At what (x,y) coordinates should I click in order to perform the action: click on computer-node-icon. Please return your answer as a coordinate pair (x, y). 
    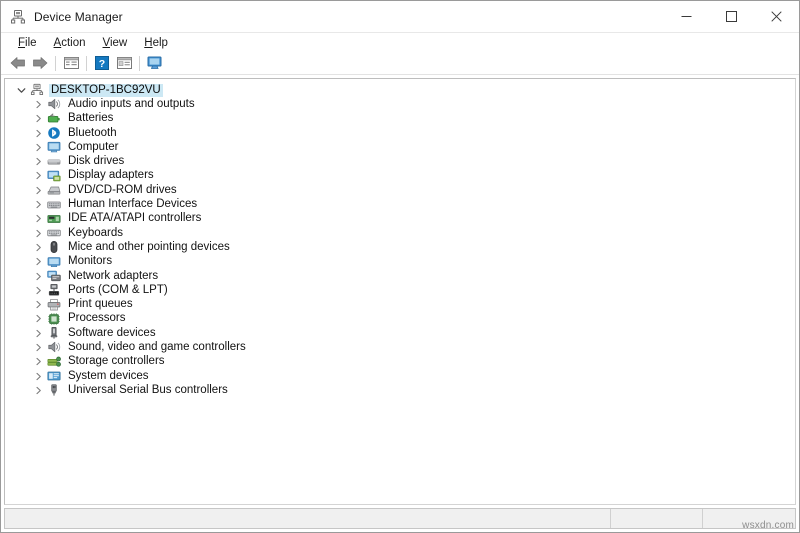
    Looking at the image, I should click on (37, 90).